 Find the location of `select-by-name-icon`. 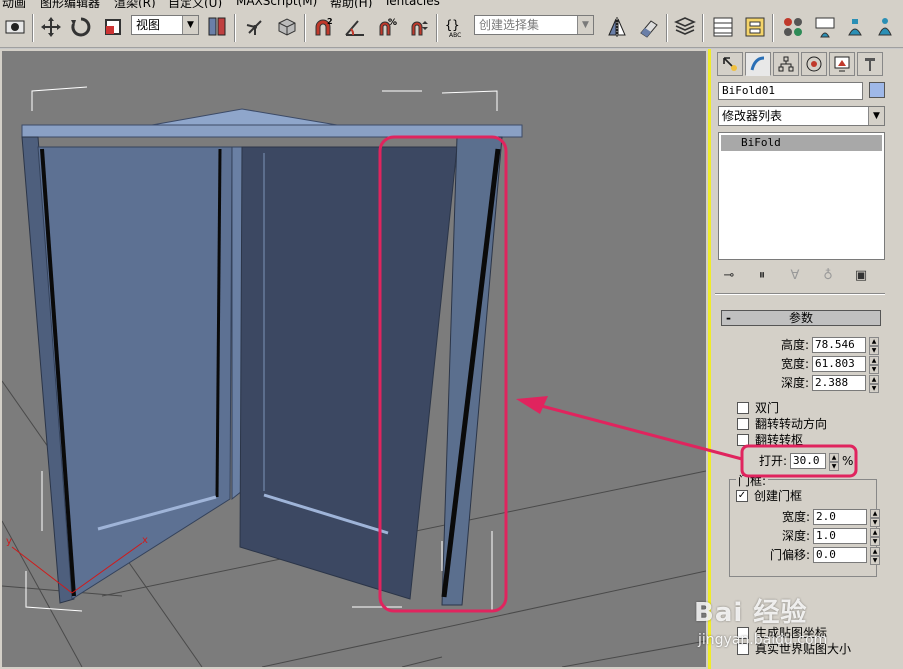

select-by-name-icon is located at coordinates (15, 27).